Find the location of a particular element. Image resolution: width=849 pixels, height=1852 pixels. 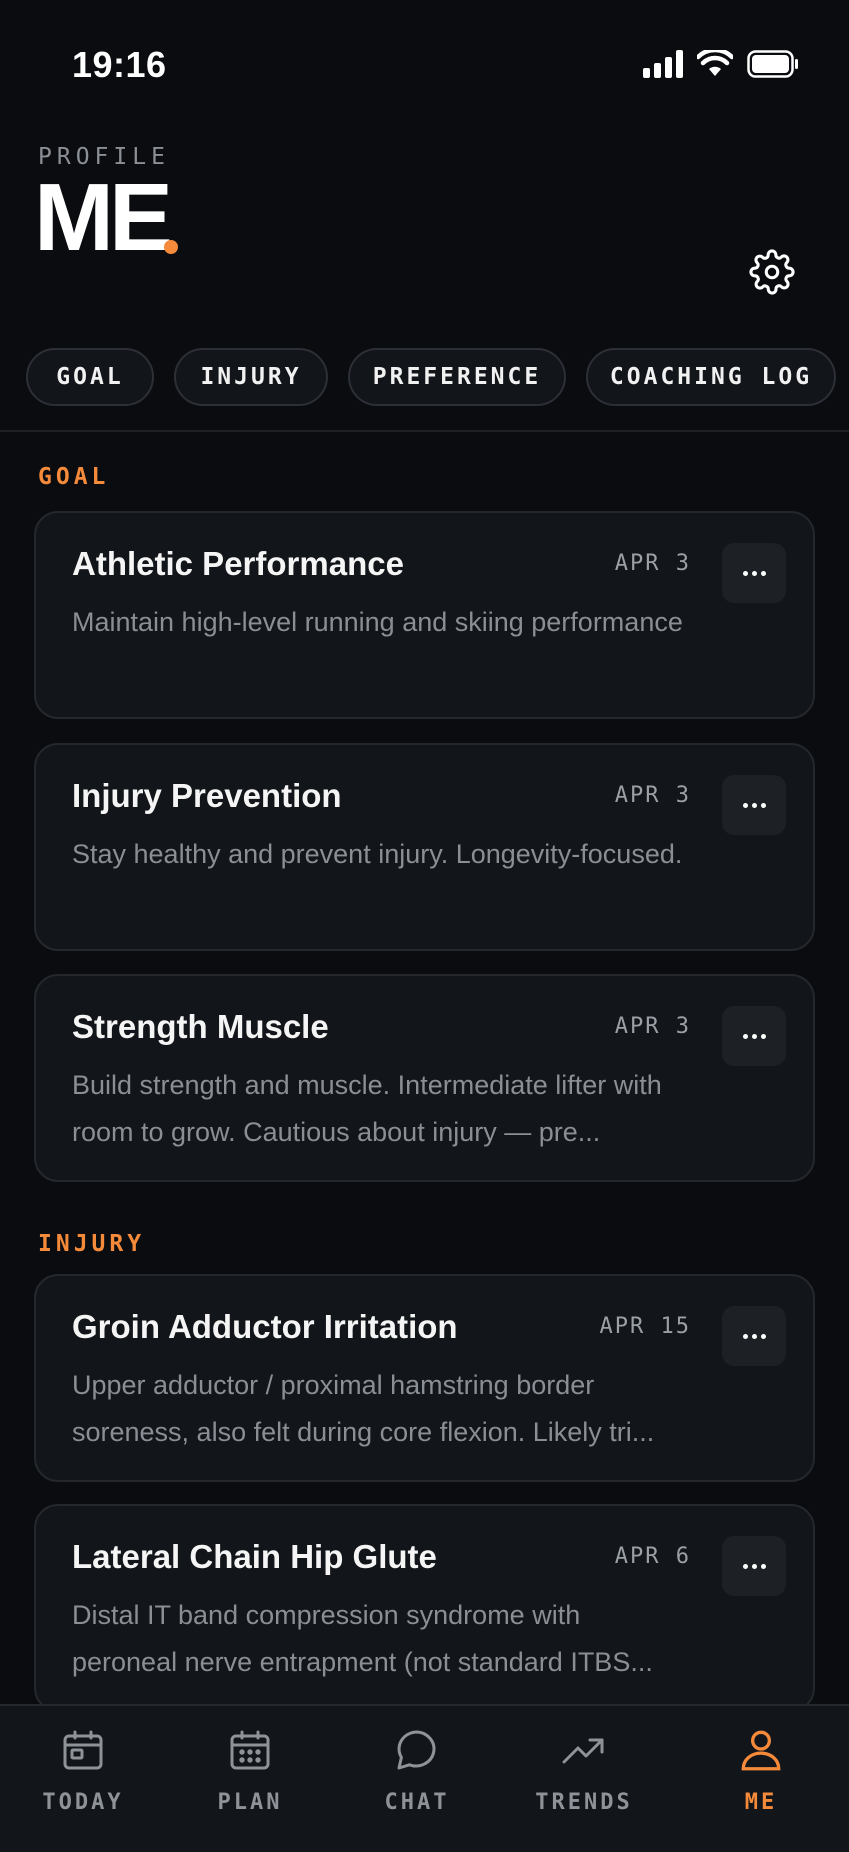

status-icons is located at coordinates (721, 64).